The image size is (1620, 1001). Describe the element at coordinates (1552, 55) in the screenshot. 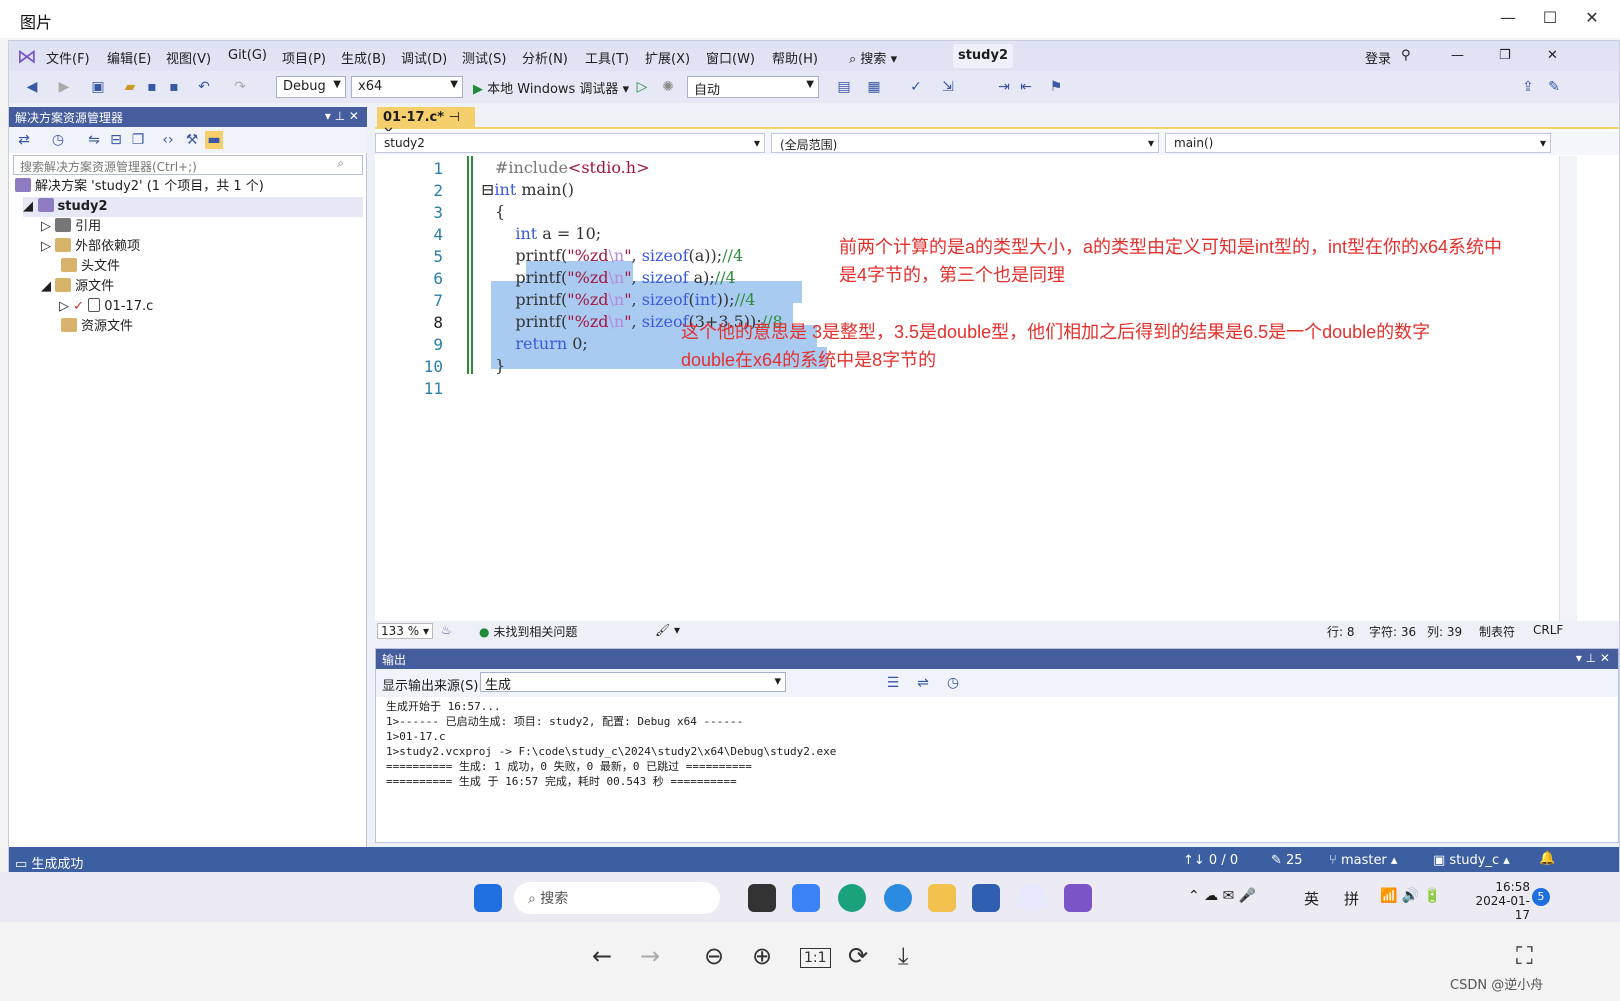

I see `vs-close-icon: ✕` at that location.